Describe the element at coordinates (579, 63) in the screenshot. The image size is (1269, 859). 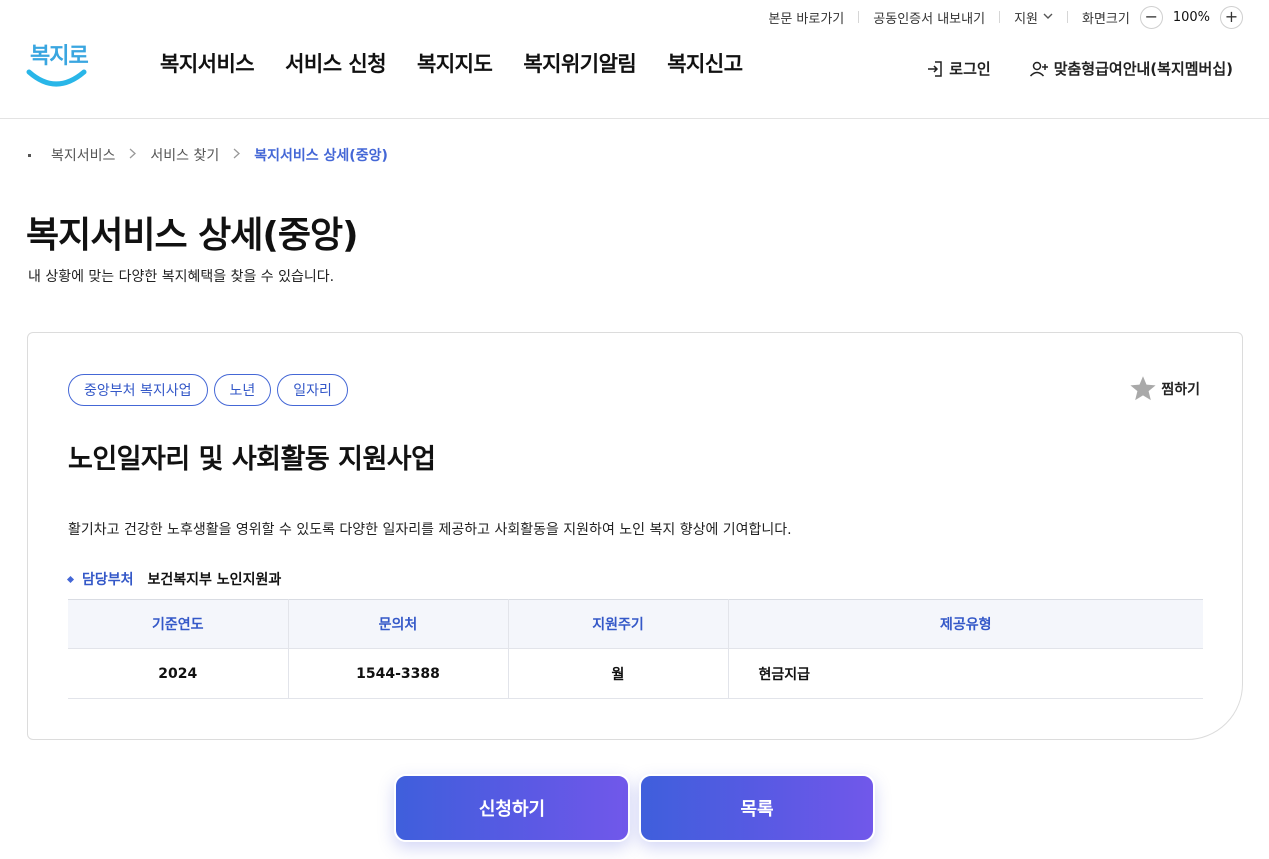
I see `nav-crisis-alert: 복지위기알림` at that location.